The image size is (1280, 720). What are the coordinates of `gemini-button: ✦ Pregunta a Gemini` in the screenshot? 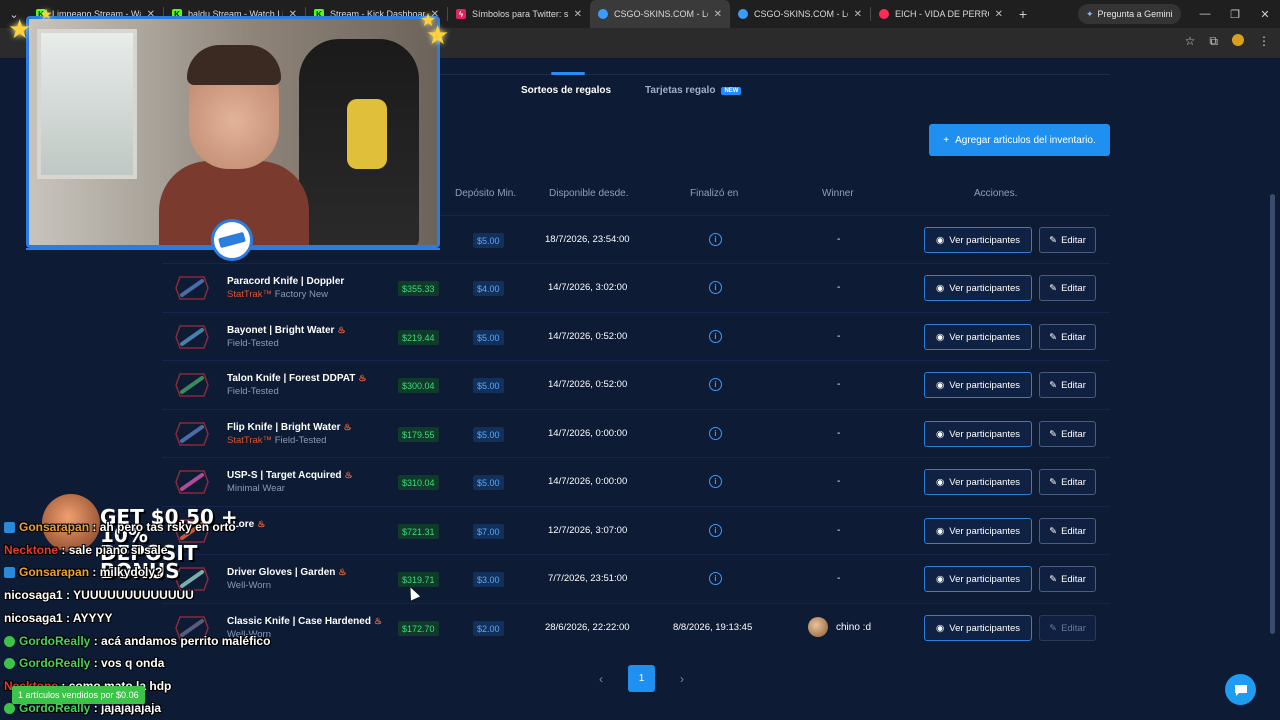 It's located at (1129, 14).